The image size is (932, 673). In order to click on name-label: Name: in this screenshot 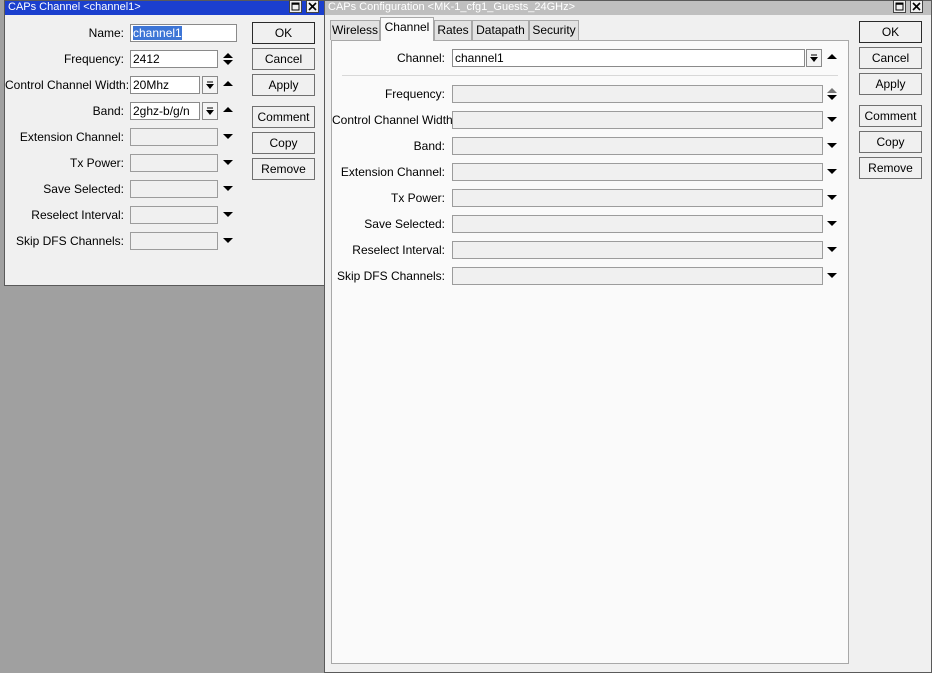, I will do `click(106, 33)`.